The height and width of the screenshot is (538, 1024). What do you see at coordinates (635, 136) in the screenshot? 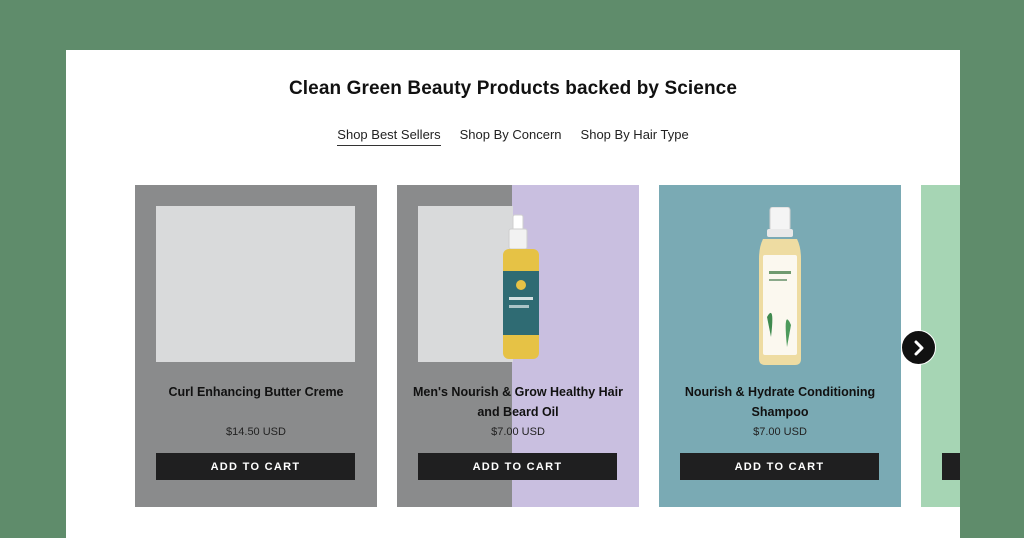
I see `tab-by-hair-type: Shop By Hair Type` at bounding box center [635, 136].